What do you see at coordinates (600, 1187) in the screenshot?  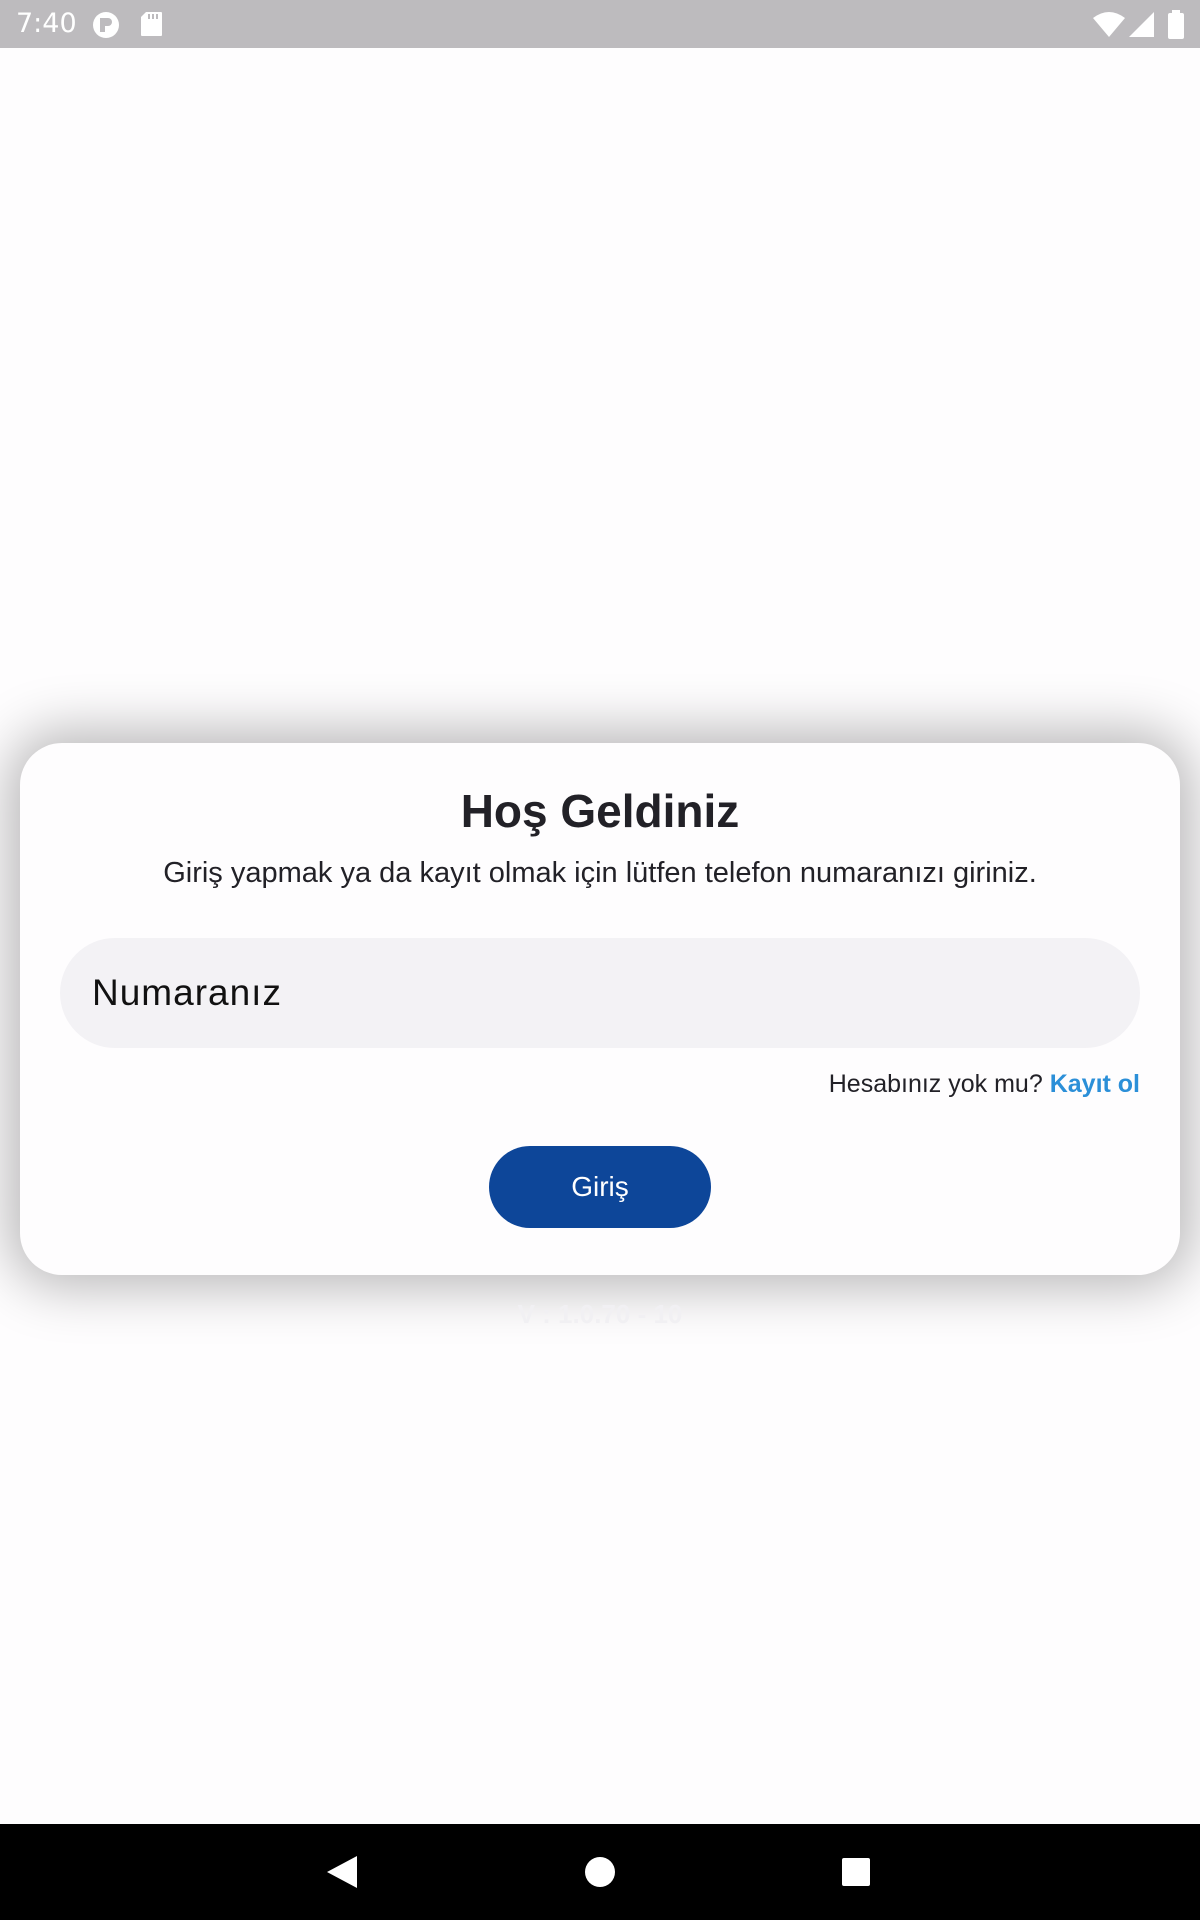 I see `login-button: Giriş` at bounding box center [600, 1187].